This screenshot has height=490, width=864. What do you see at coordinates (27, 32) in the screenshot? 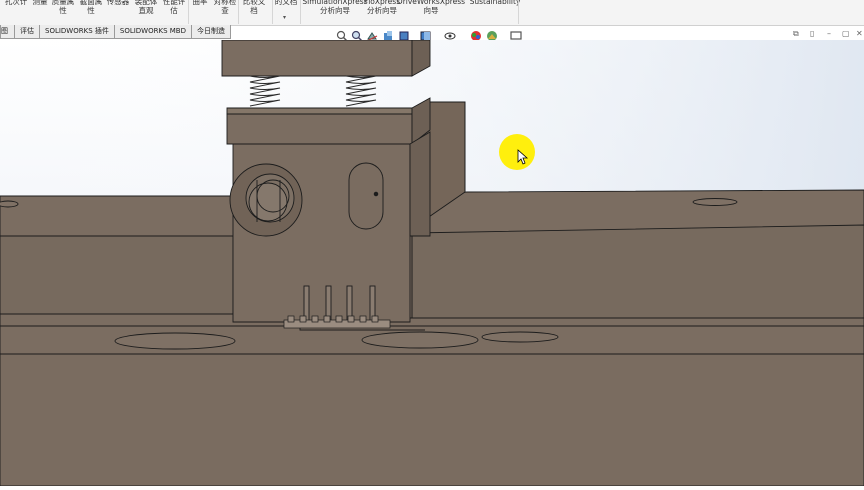
I see `tab-1: 评估` at bounding box center [27, 32].